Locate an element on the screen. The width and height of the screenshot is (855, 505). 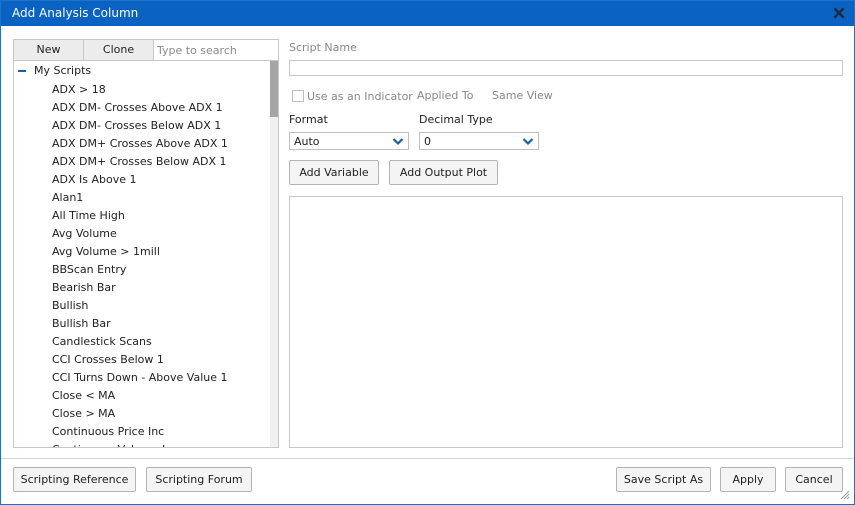
applied-to-label: Applied To is located at coordinates (445, 95).